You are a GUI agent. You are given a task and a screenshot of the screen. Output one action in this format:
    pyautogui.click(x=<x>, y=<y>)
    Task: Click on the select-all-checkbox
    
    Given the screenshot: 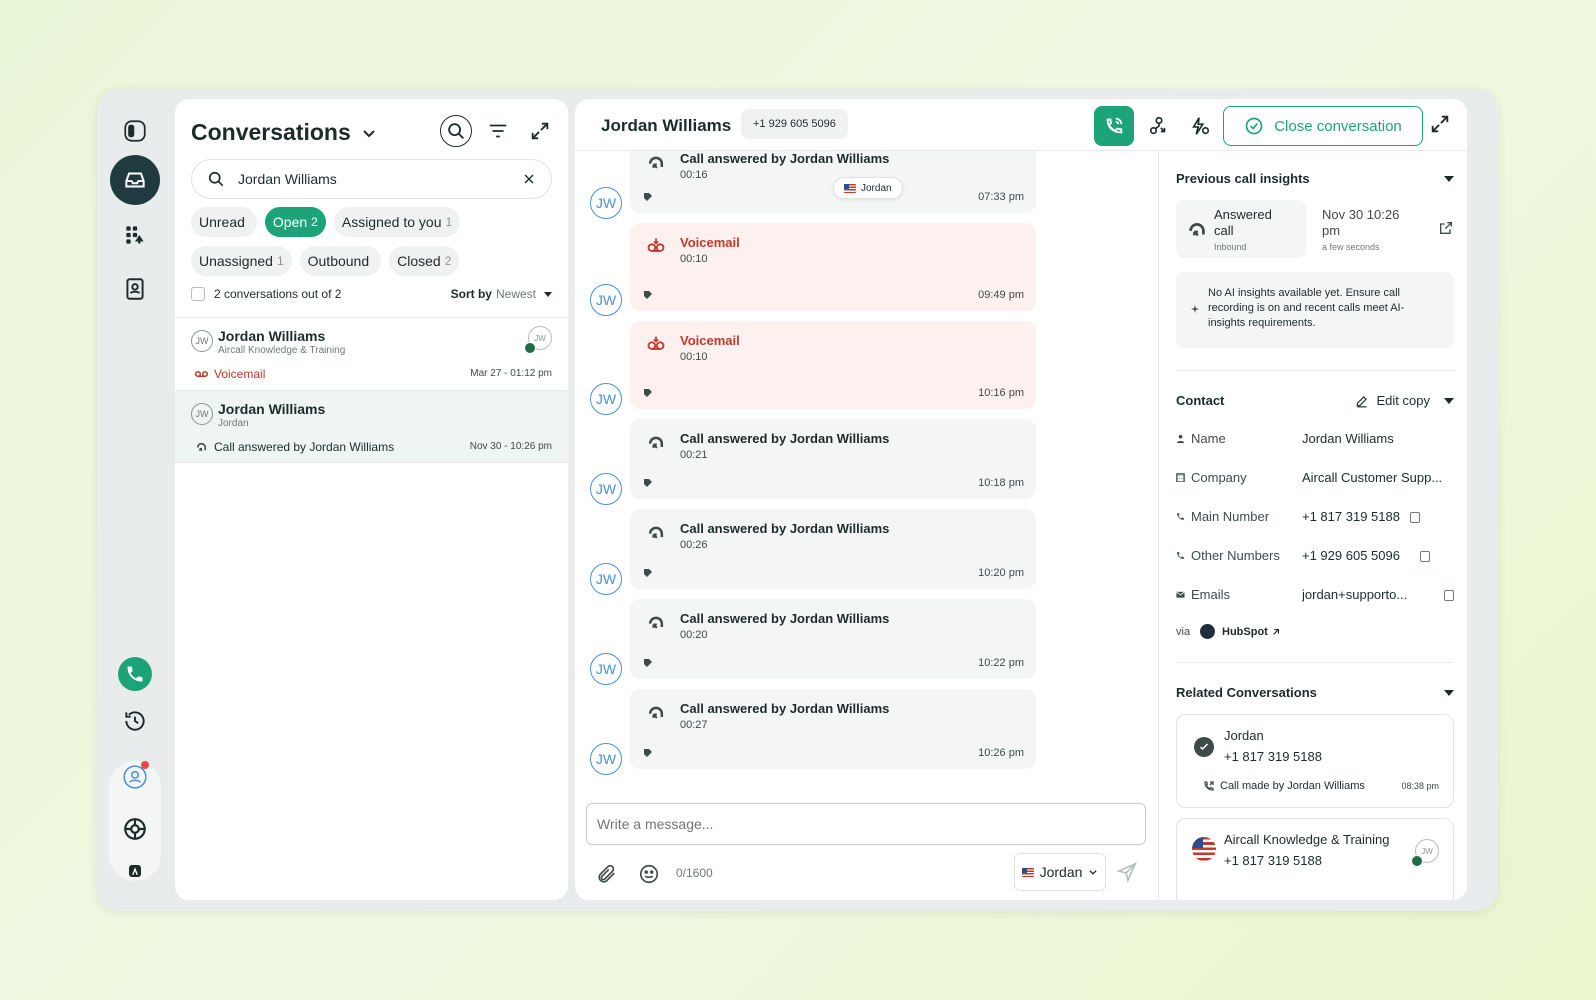 What is the action you would take?
    pyautogui.click(x=198, y=294)
    